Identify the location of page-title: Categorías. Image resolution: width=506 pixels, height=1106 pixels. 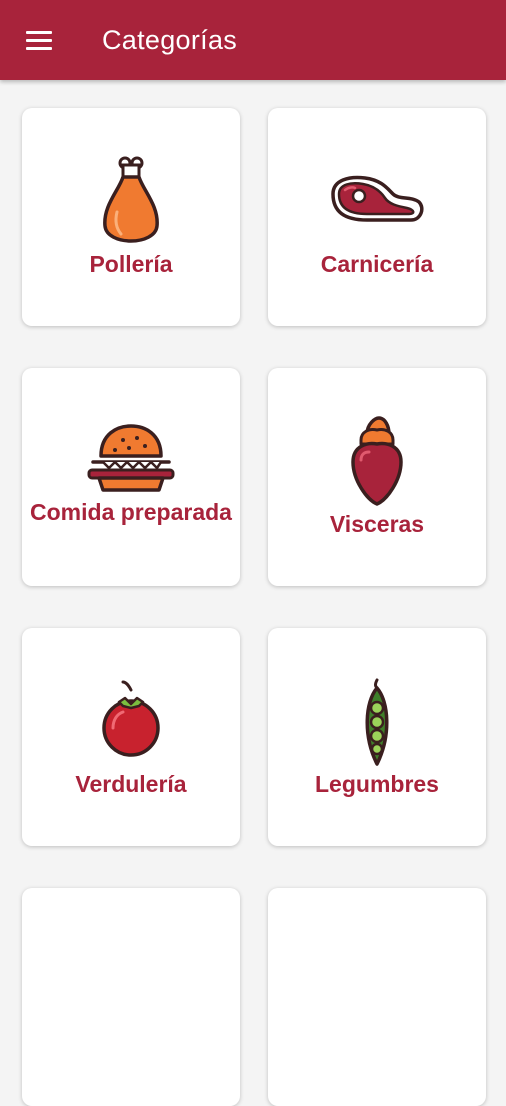
(170, 40).